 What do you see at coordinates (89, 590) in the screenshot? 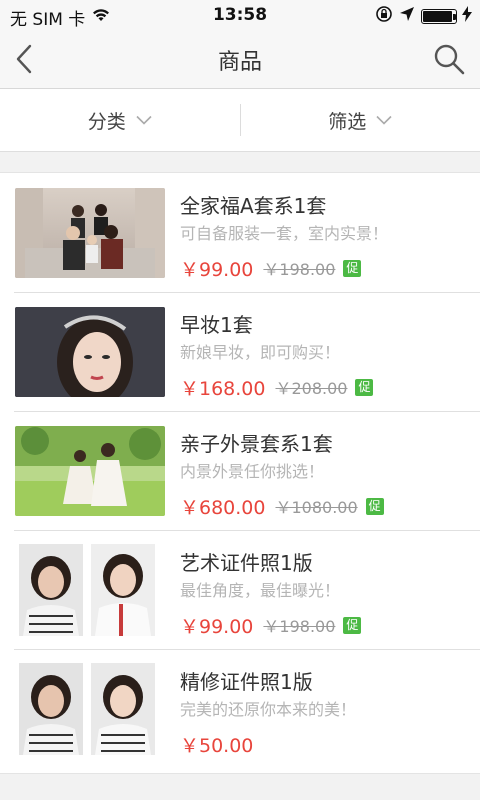
I see `product-image-id-art` at bounding box center [89, 590].